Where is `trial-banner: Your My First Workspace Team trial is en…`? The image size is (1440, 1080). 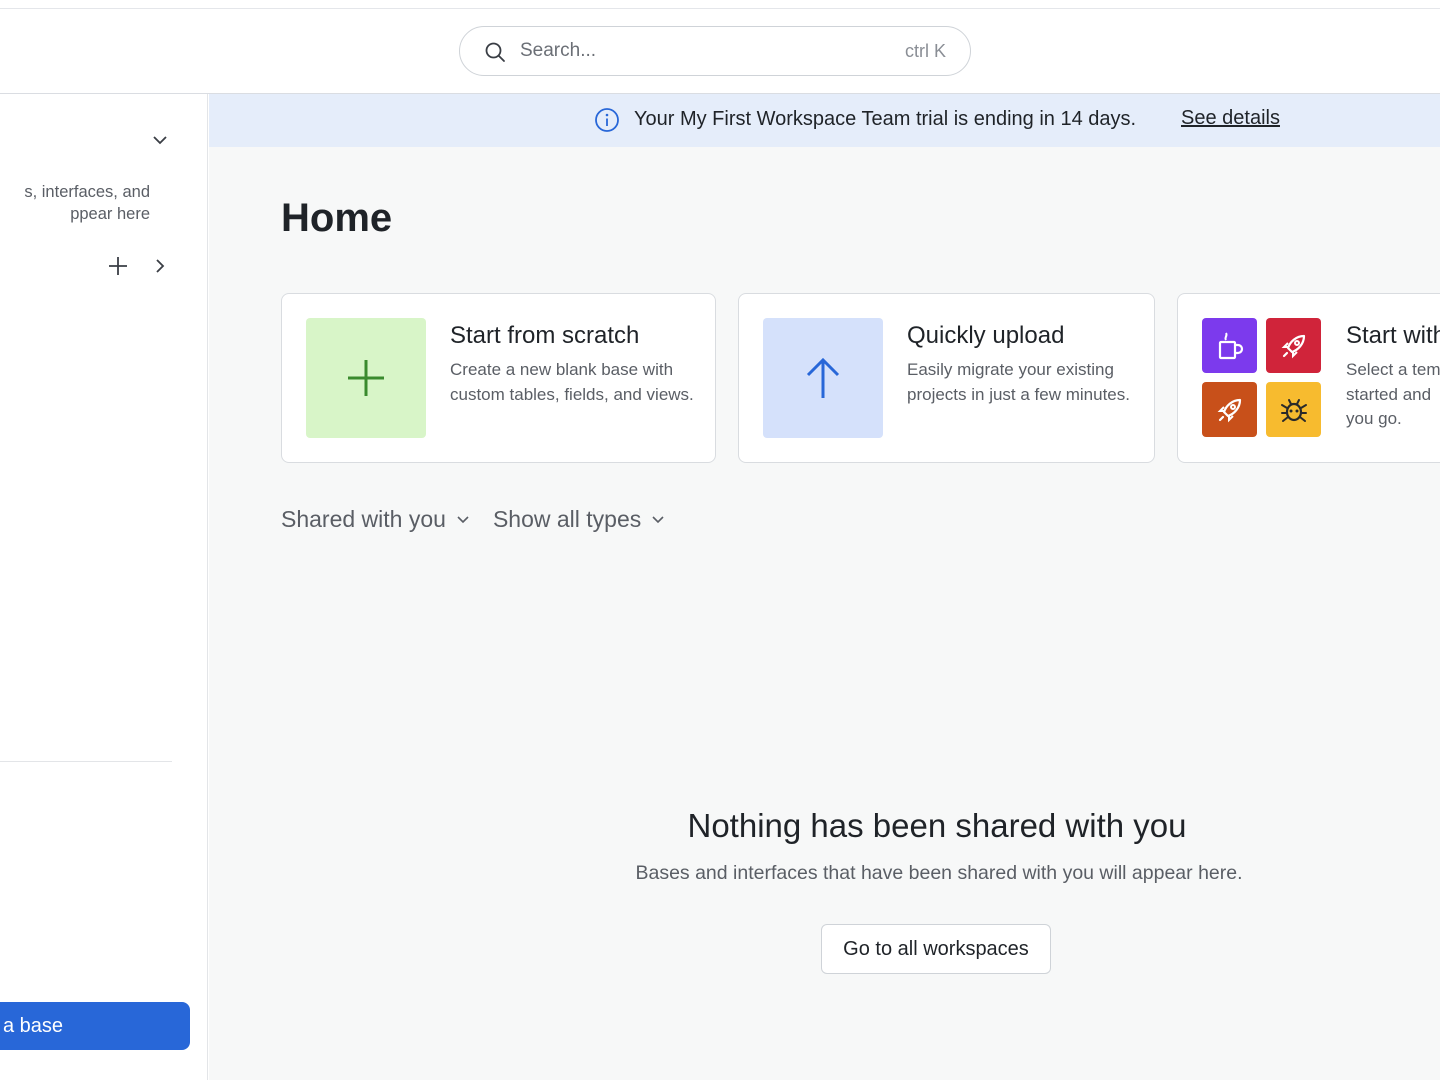 trial-banner: Your My First Workspace Team trial is en… is located at coordinates (824, 120).